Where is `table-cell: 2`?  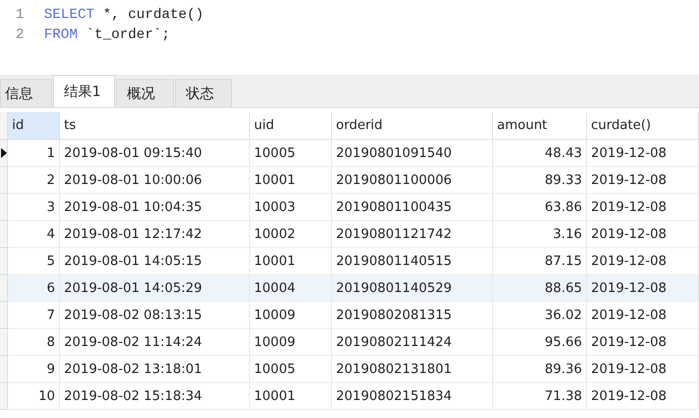 table-cell: 2 is located at coordinates (34, 180).